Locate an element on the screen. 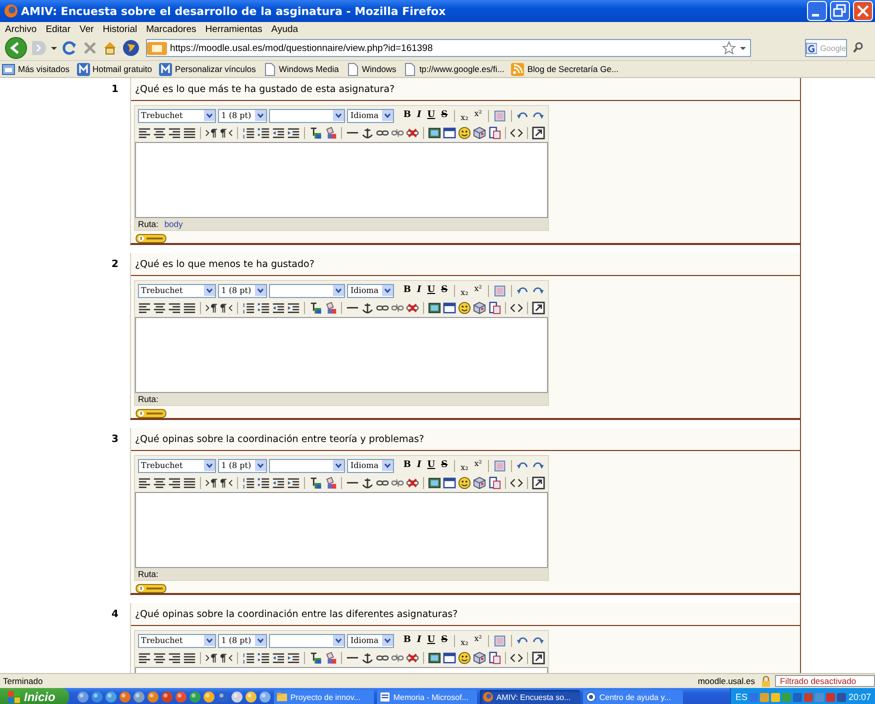 The height and width of the screenshot is (704, 875). path-link: body is located at coordinates (173, 224).